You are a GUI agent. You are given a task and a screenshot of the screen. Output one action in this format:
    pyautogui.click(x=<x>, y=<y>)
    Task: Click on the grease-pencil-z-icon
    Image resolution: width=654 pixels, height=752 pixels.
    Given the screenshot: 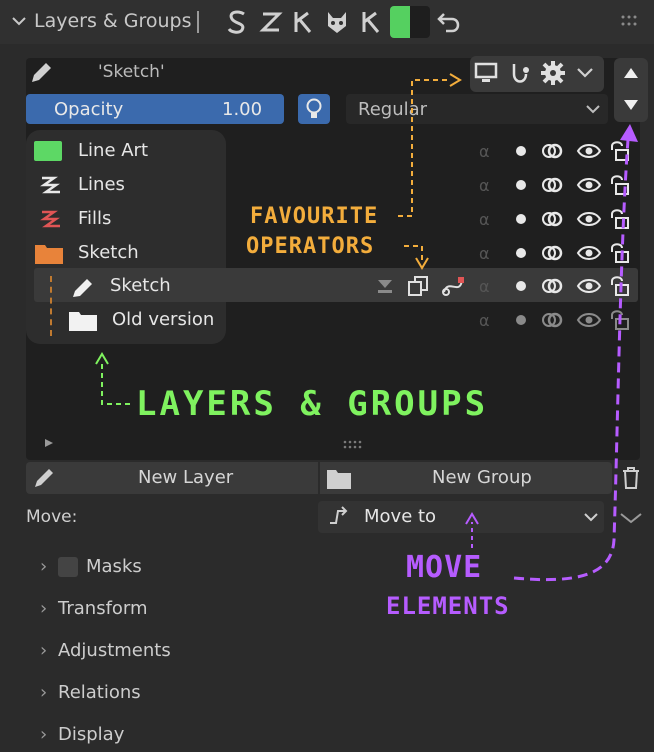 What is the action you would take?
    pyautogui.click(x=271, y=22)
    